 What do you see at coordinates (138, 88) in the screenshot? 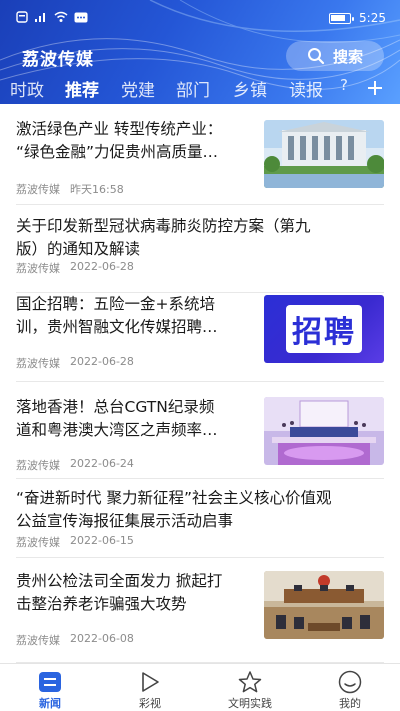
I see `tab-dangjian: 党建` at bounding box center [138, 88].